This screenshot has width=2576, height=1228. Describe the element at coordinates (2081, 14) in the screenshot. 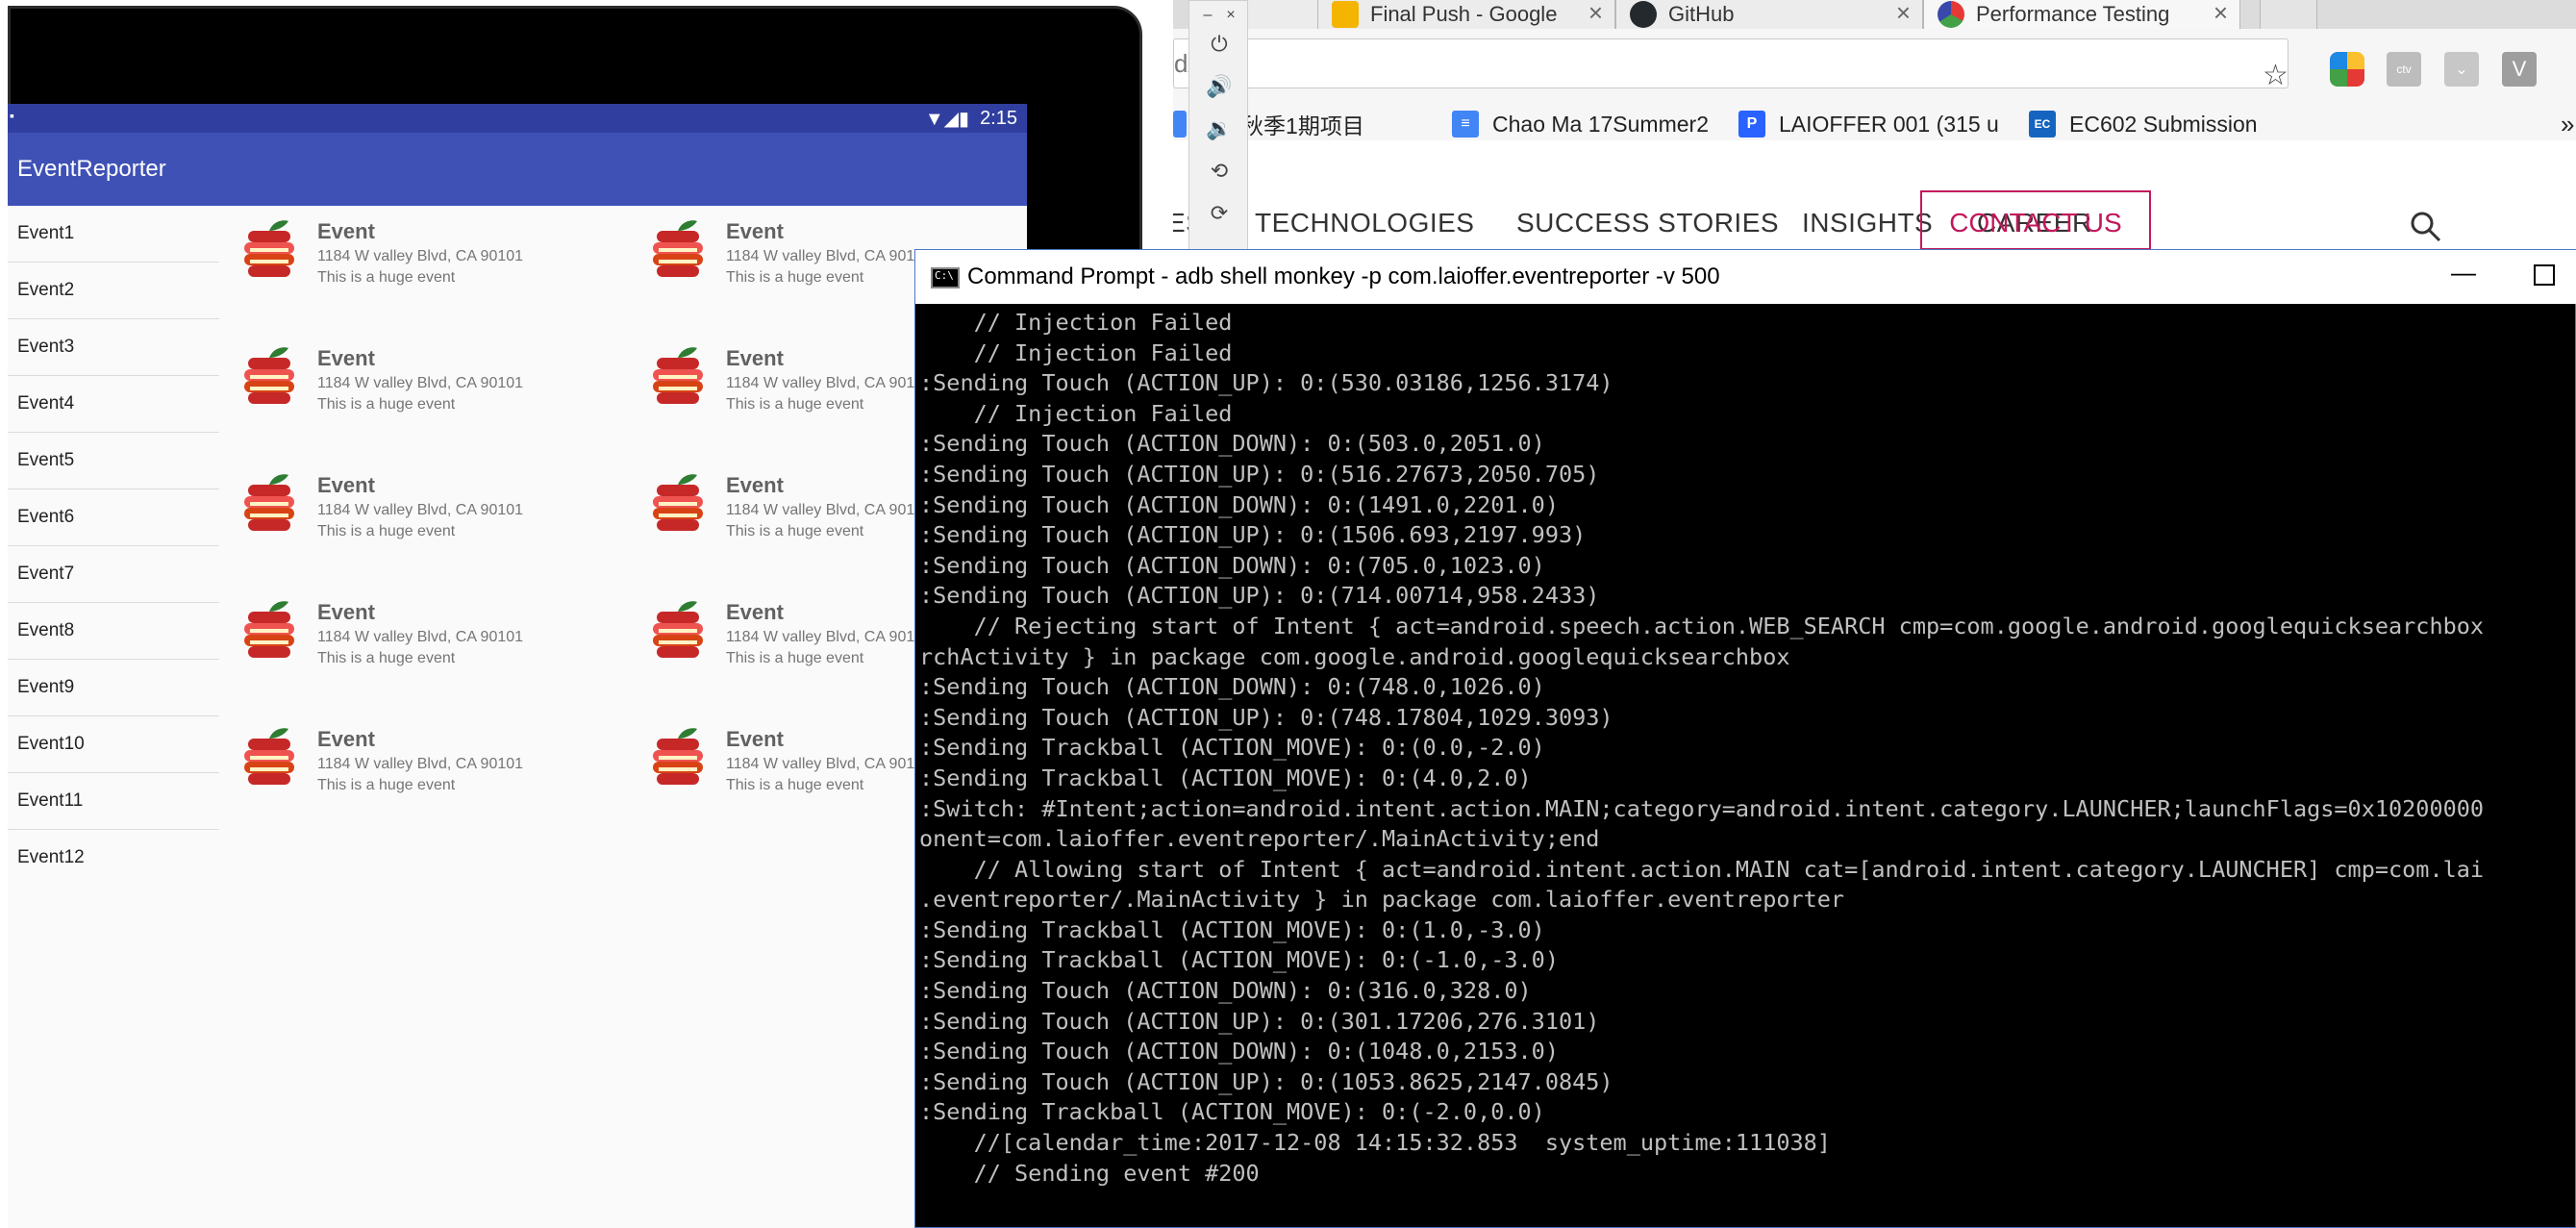

I see `tab-performance-testing: Performance Testing ×` at that location.